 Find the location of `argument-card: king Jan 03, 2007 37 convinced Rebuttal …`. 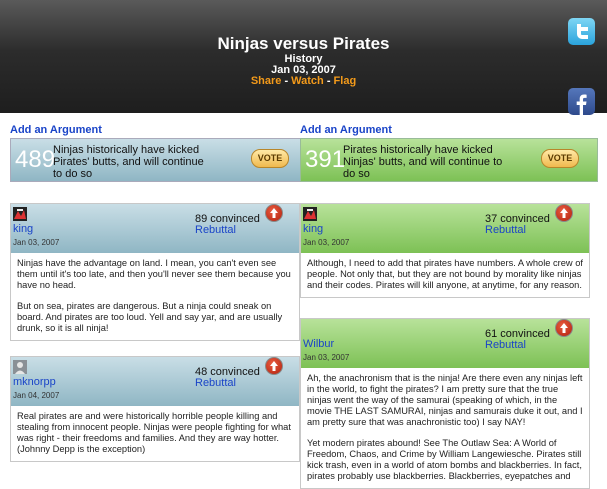

argument-card: king Jan 03, 2007 37 convinced Rebuttal … is located at coordinates (445, 250).